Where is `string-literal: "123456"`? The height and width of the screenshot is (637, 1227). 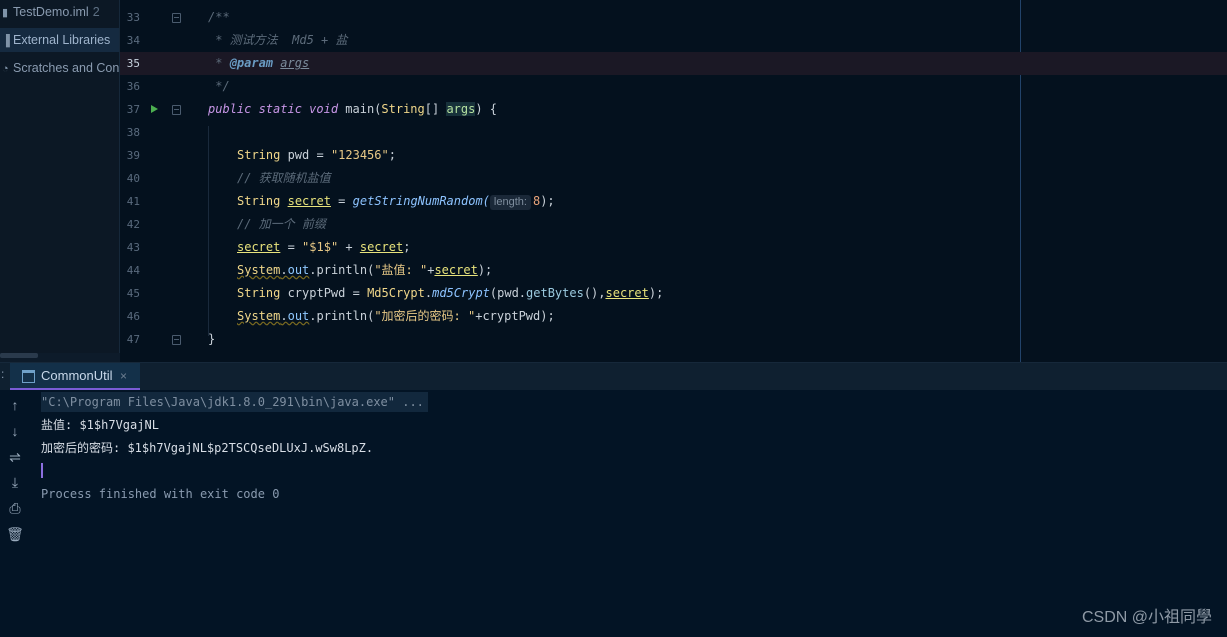
string-literal: "123456" is located at coordinates (359, 155).